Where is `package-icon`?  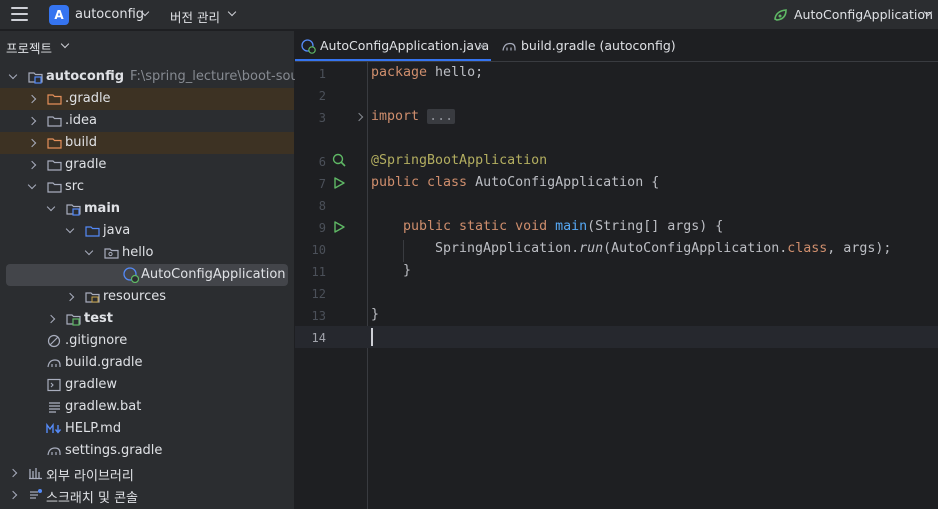
package-icon is located at coordinates (111, 253).